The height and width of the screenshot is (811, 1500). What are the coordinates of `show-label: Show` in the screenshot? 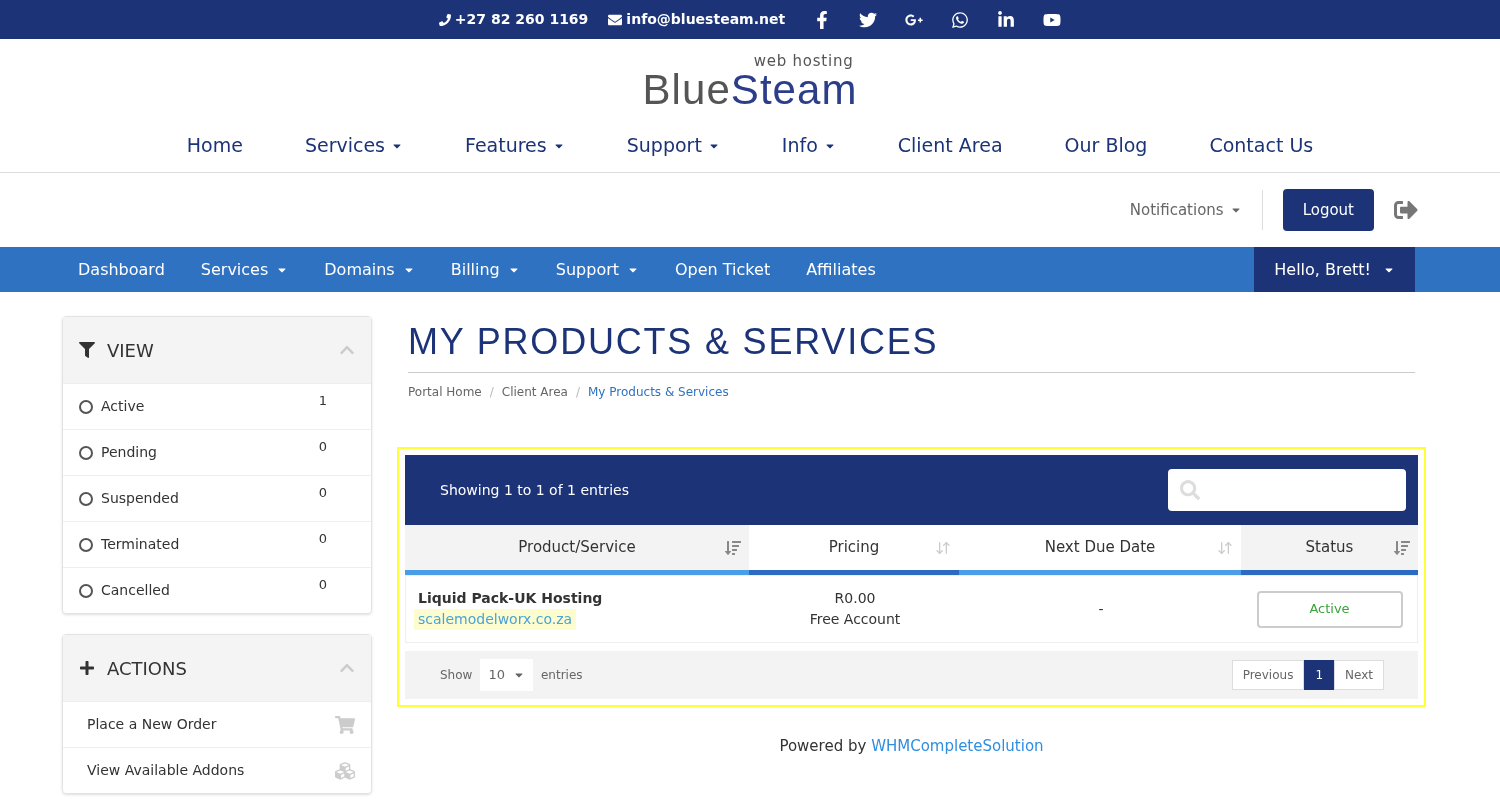 It's located at (456, 675).